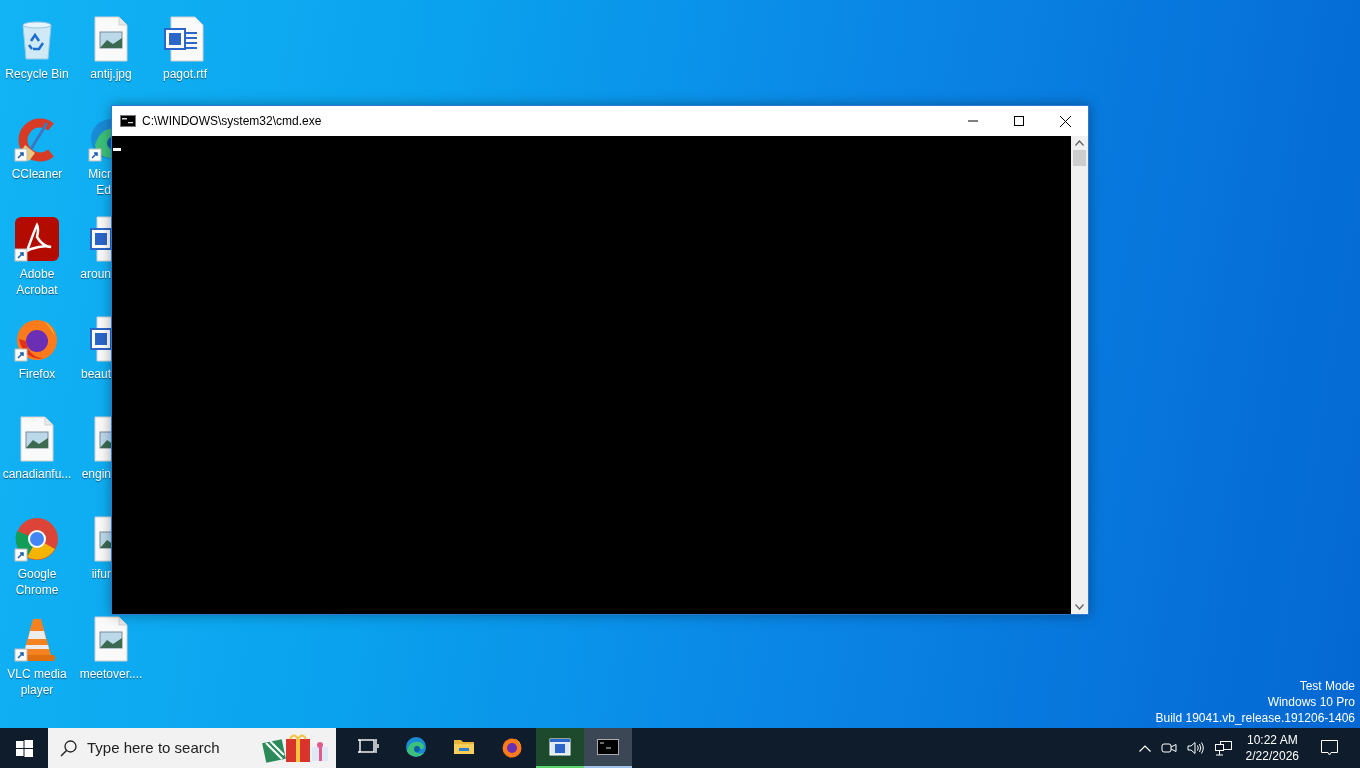 The width and height of the screenshot is (1360, 768). Describe the element at coordinates (1065, 121) in the screenshot. I see `close-icon` at that location.